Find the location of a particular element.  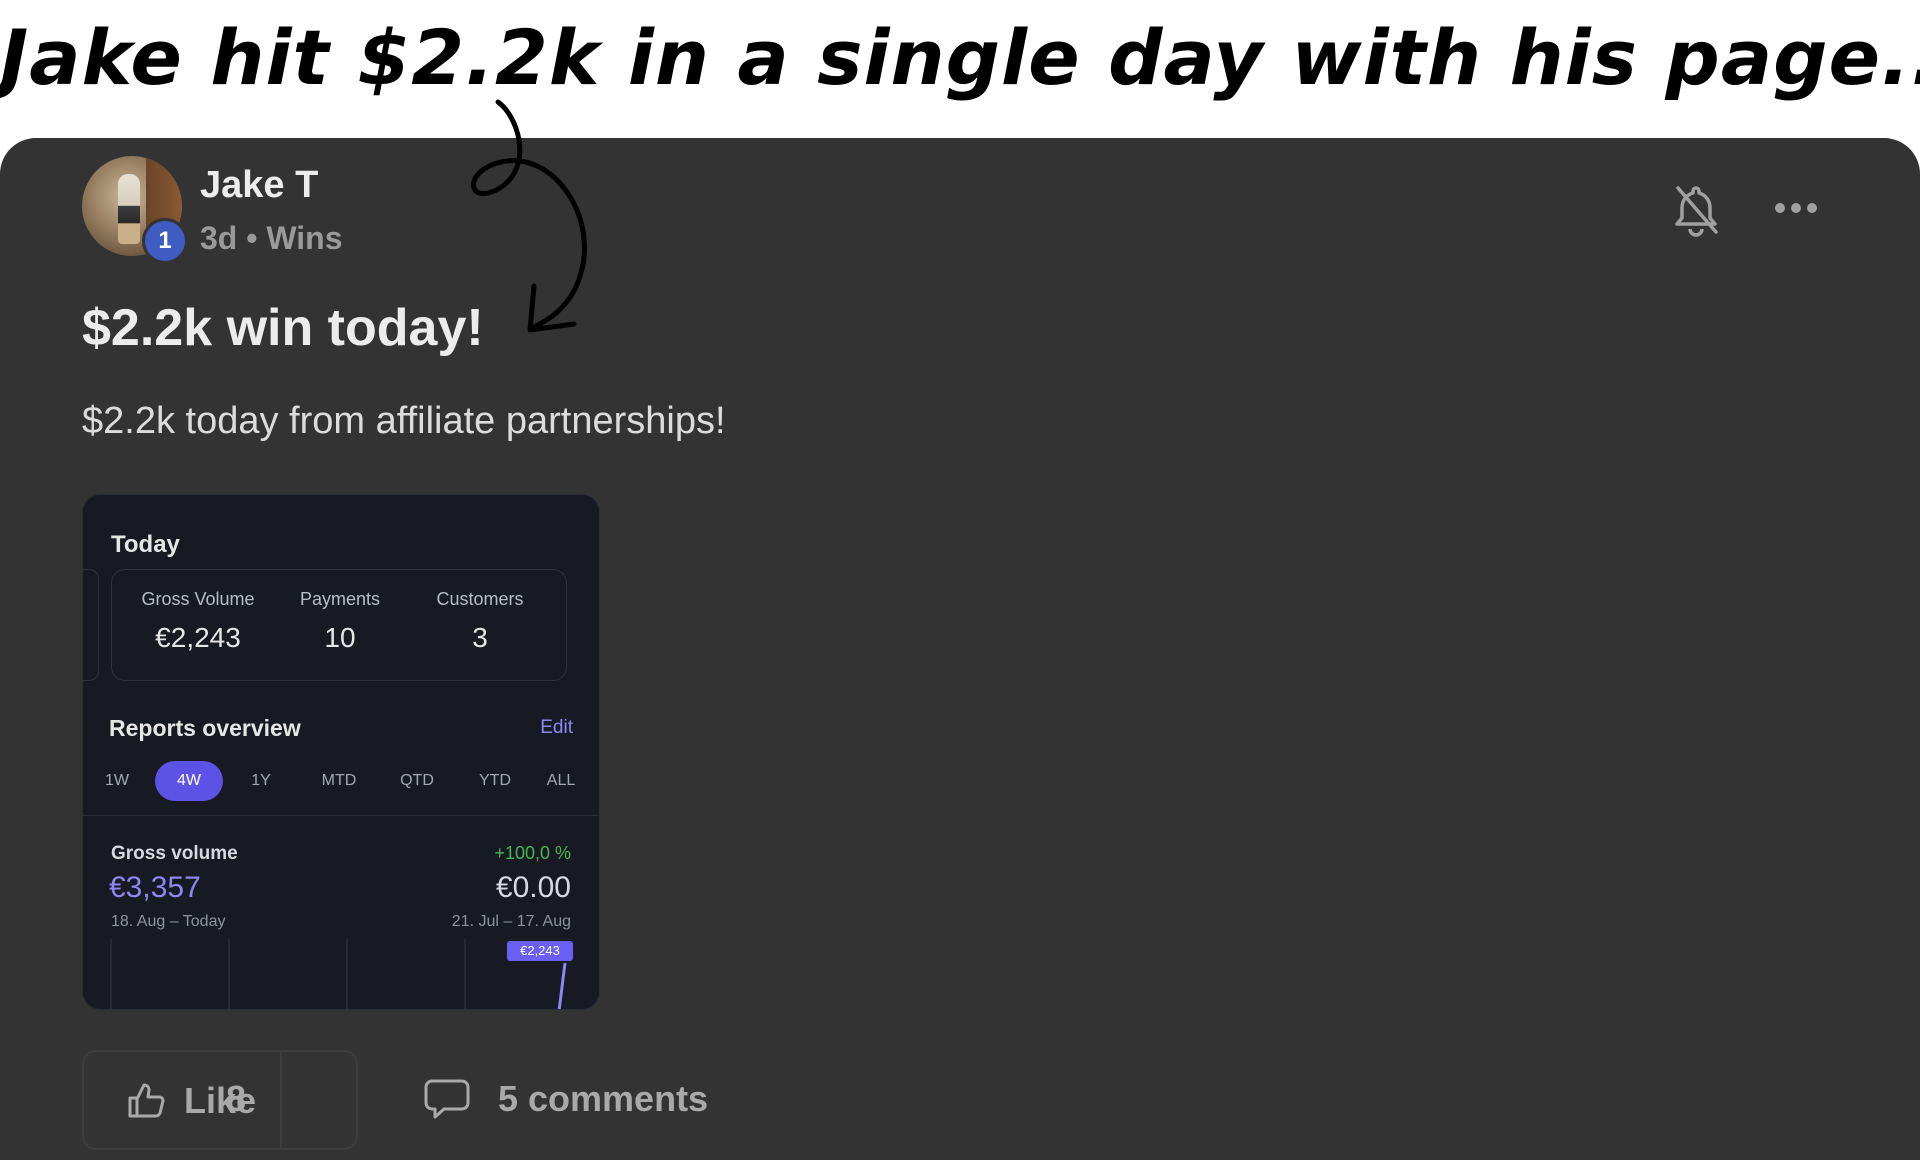

stat-value: €2,243 is located at coordinates (198, 637).